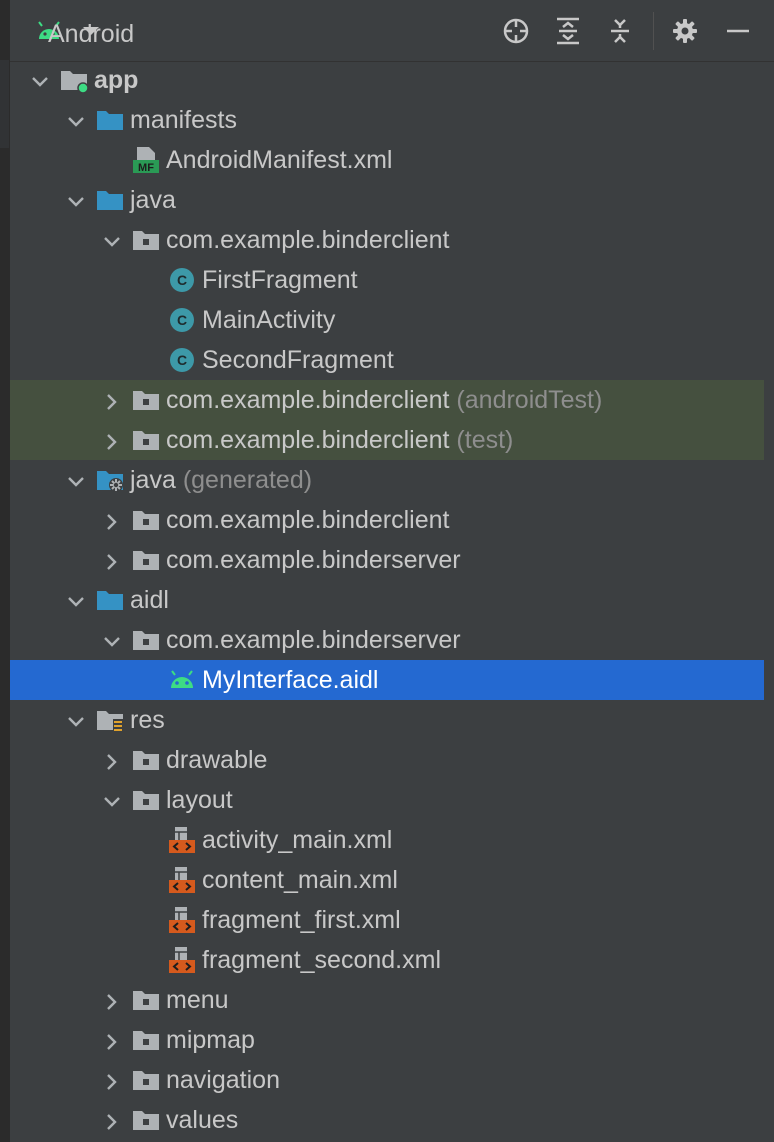 The height and width of the screenshot is (1142, 774). Describe the element at coordinates (387, 1080) in the screenshot. I see `tree-item: navigation` at that location.